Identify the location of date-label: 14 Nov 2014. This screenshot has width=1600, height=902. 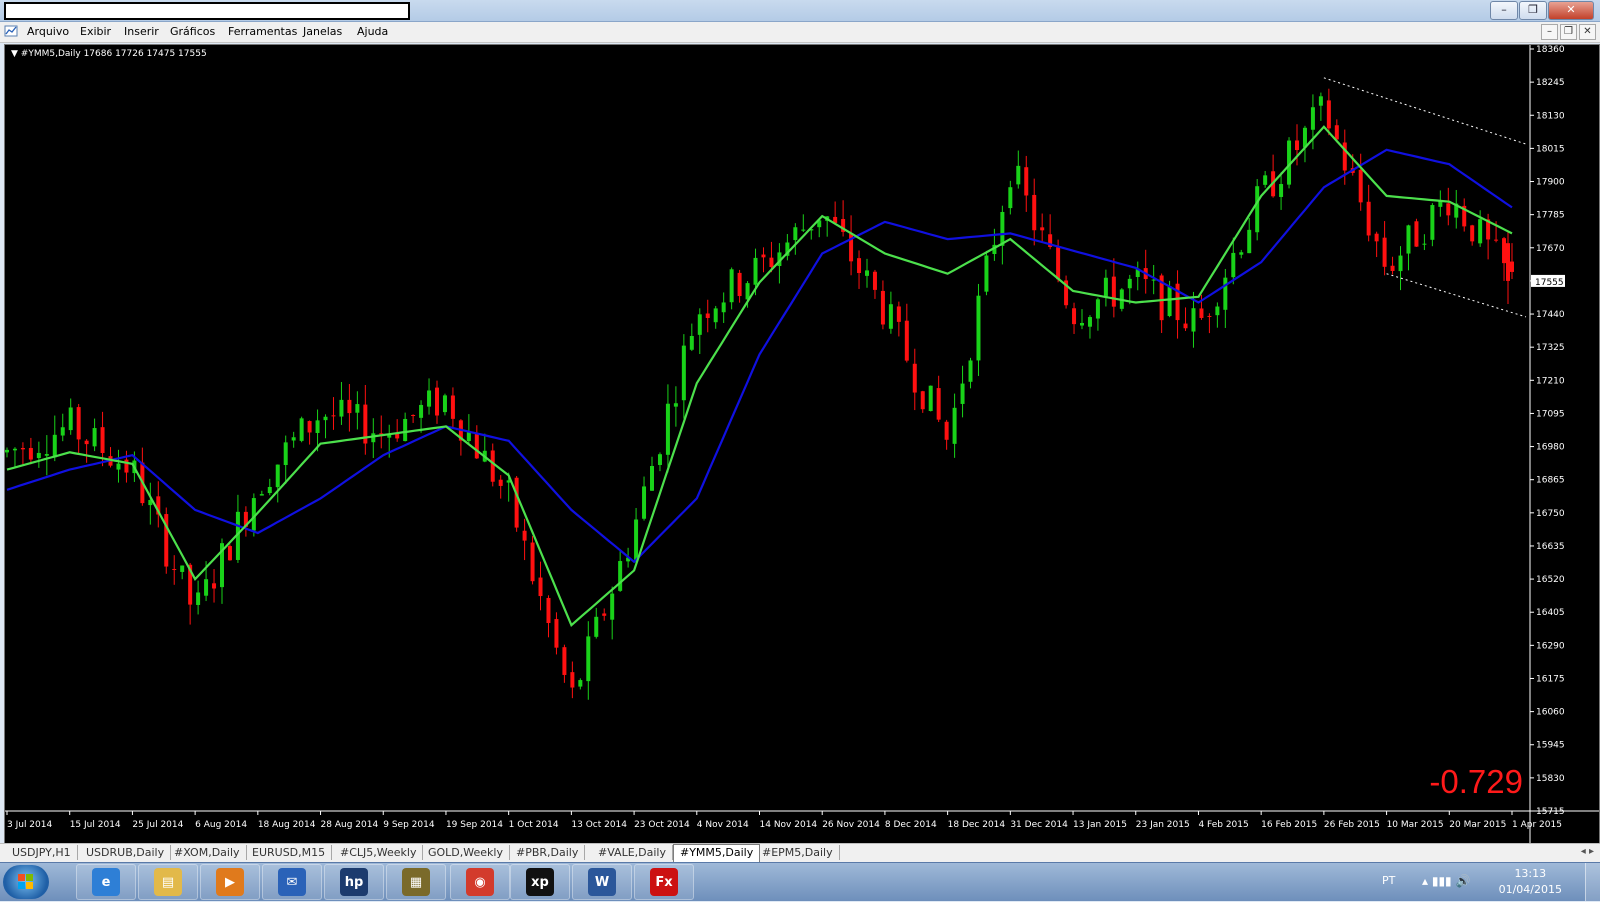
(789, 825).